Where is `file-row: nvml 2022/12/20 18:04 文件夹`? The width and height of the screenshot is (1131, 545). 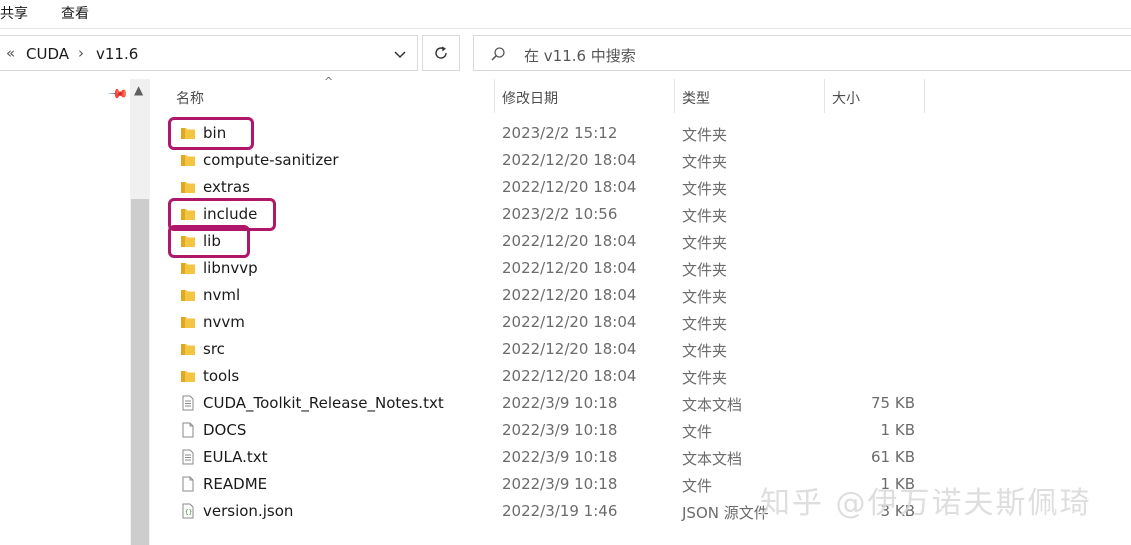
file-row: nvml 2022/12/20 18:04 文件夹 is located at coordinates (550, 295).